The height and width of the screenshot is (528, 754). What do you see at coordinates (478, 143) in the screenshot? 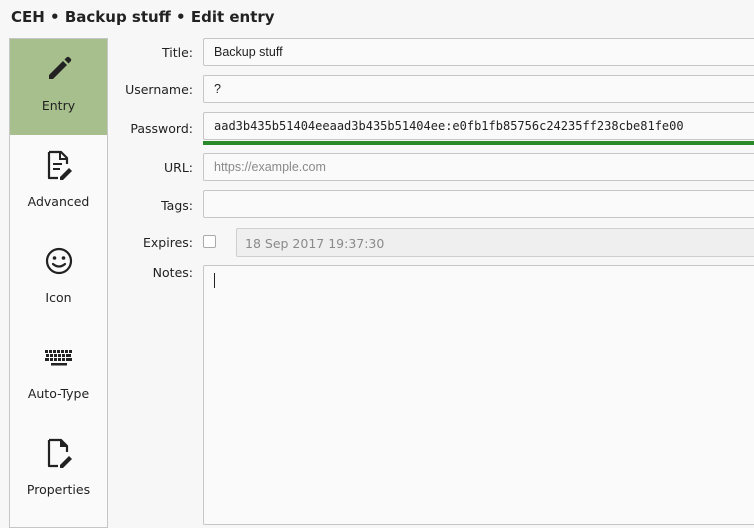
I see `password-strength-bar` at bounding box center [478, 143].